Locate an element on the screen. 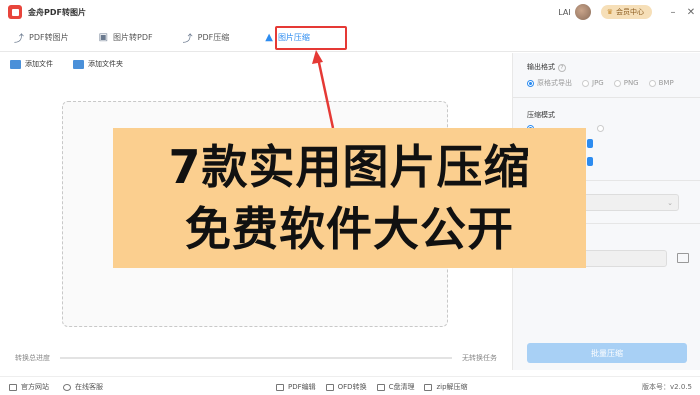 The image size is (700, 395). progress-bar is located at coordinates (256, 358).